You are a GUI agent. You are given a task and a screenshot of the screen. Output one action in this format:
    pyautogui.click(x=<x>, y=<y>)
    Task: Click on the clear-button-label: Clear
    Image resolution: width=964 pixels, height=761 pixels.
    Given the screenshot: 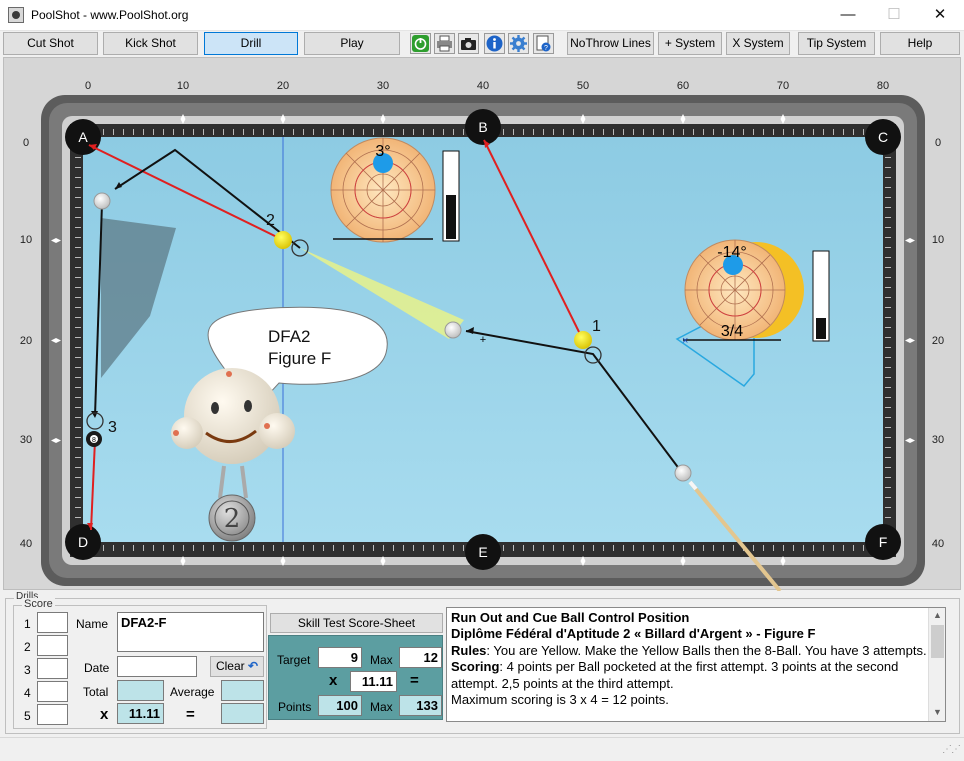 What is the action you would take?
    pyautogui.click(x=230, y=666)
    